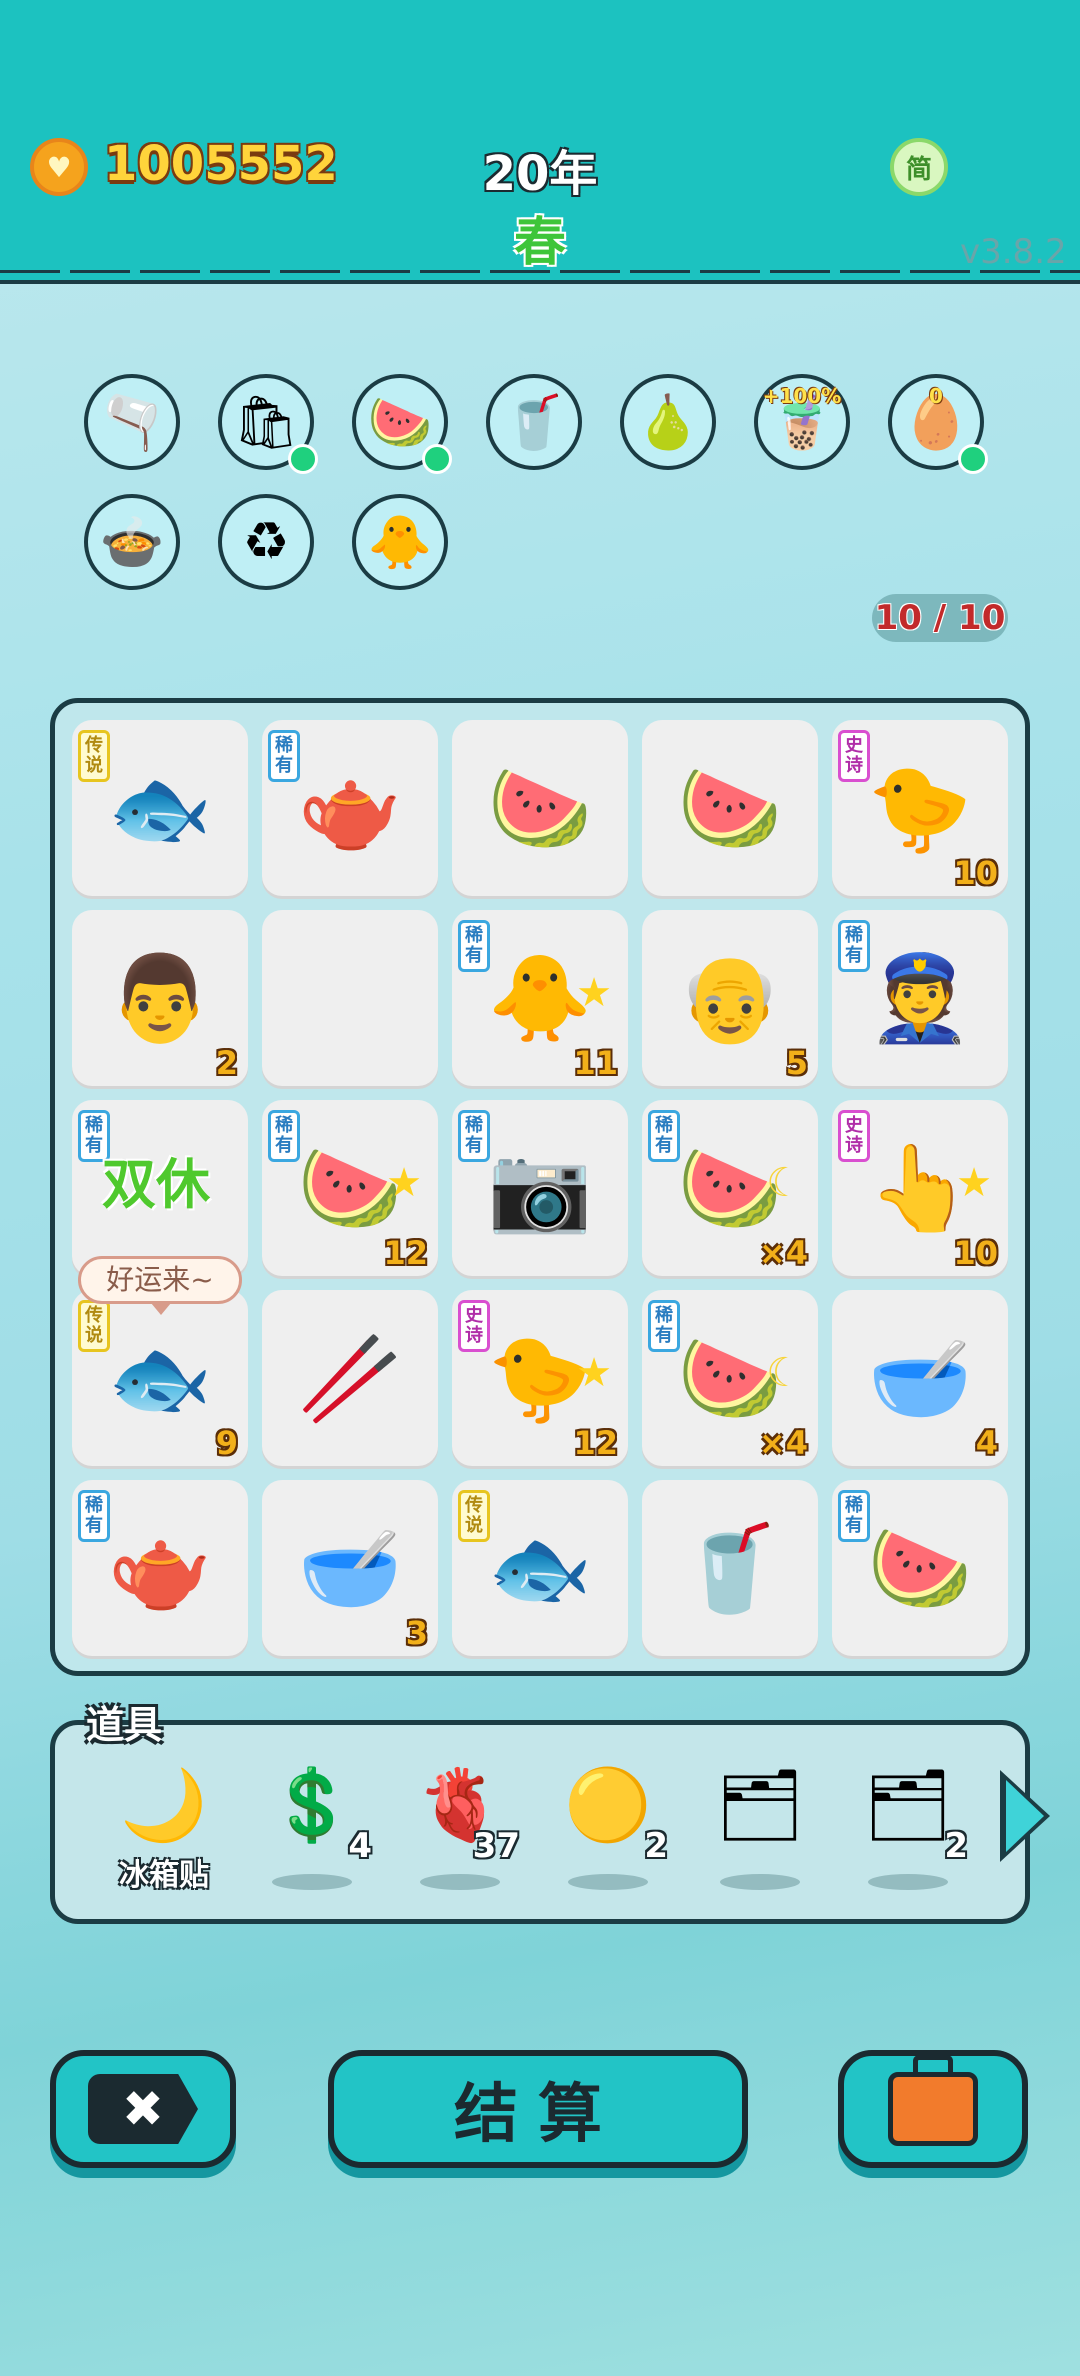 This screenshot has width=1080, height=2376. I want to click on settle-button: 结算, so click(538, 2109).